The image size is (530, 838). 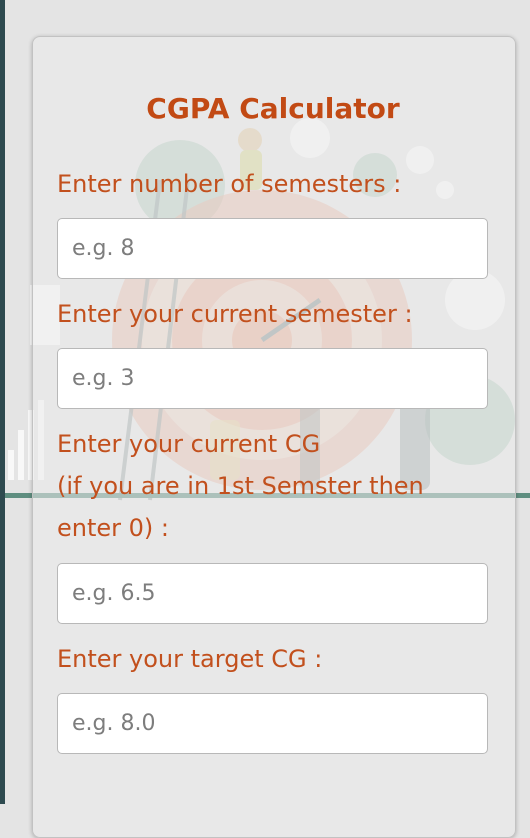 What do you see at coordinates (272, 248) in the screenshot?
I see `semesters-input` at bounding box center [272, 248].